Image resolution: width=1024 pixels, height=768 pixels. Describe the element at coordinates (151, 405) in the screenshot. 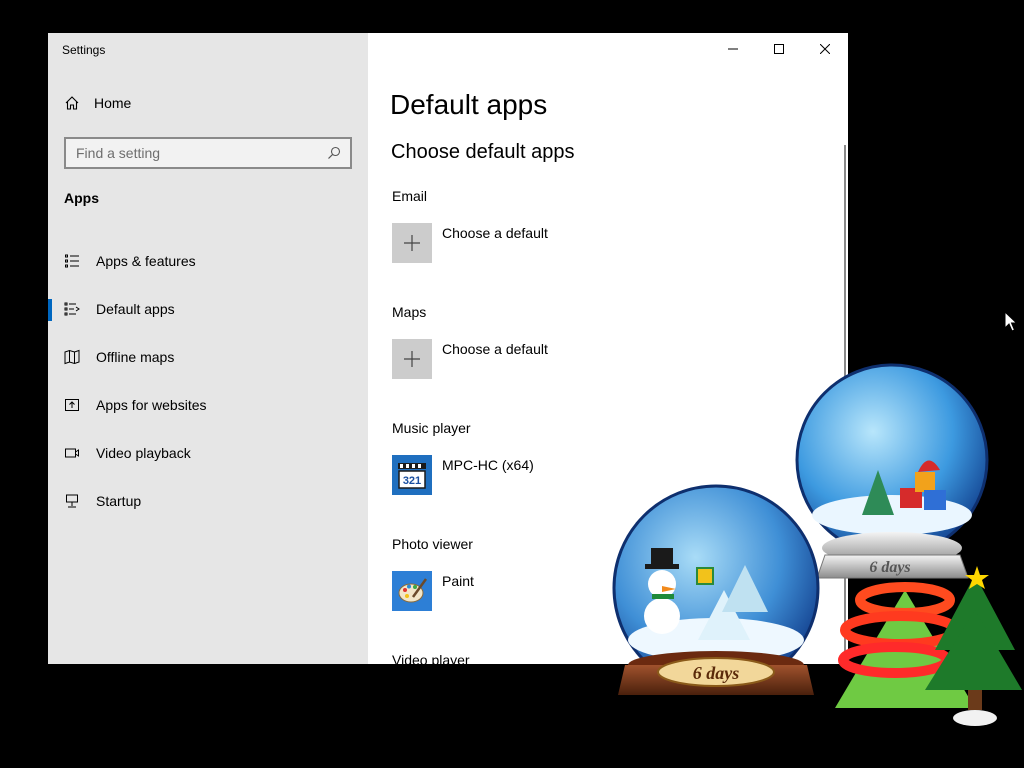

I see `sidebar-item-label: Apps for websites` at that location.